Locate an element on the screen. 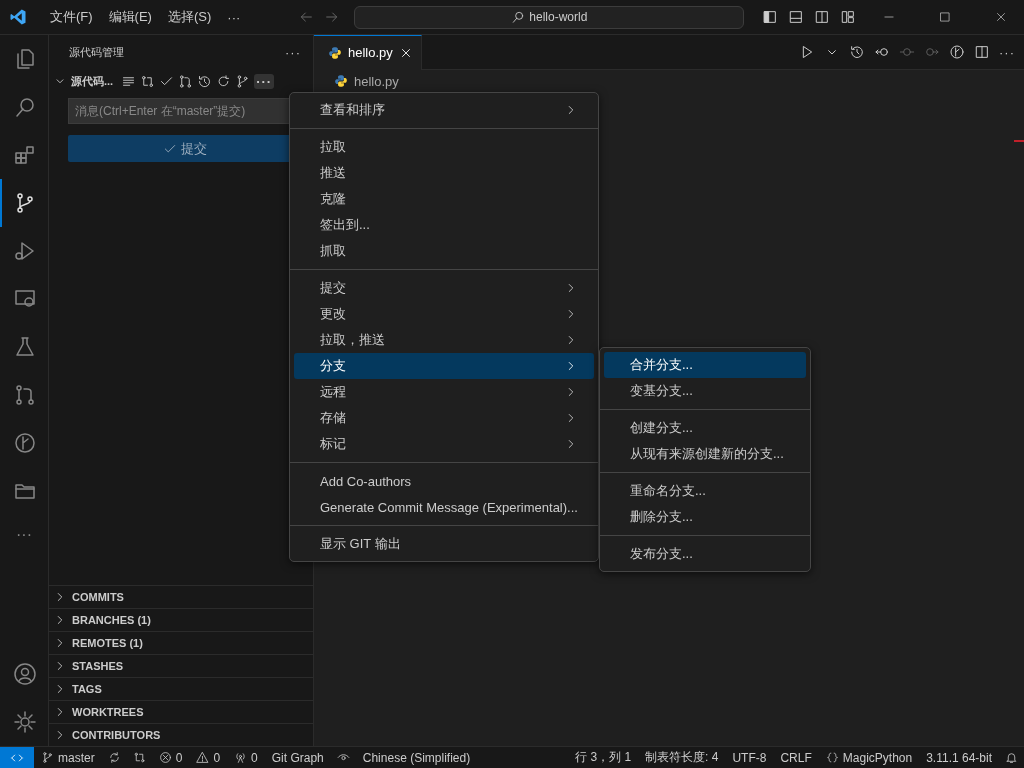 The image size is (1024, 768). branch-status: master is located at coordinates (68, 757).